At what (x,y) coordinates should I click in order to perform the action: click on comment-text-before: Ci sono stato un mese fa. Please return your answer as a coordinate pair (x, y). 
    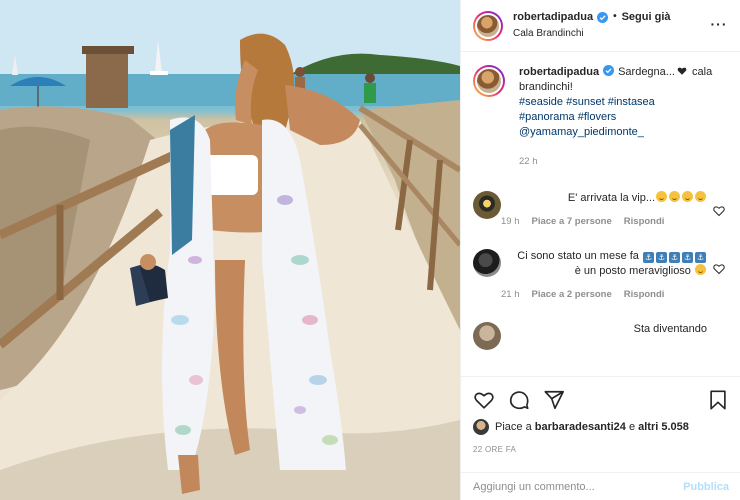
    Looking at the image, I should click on (578, 256).